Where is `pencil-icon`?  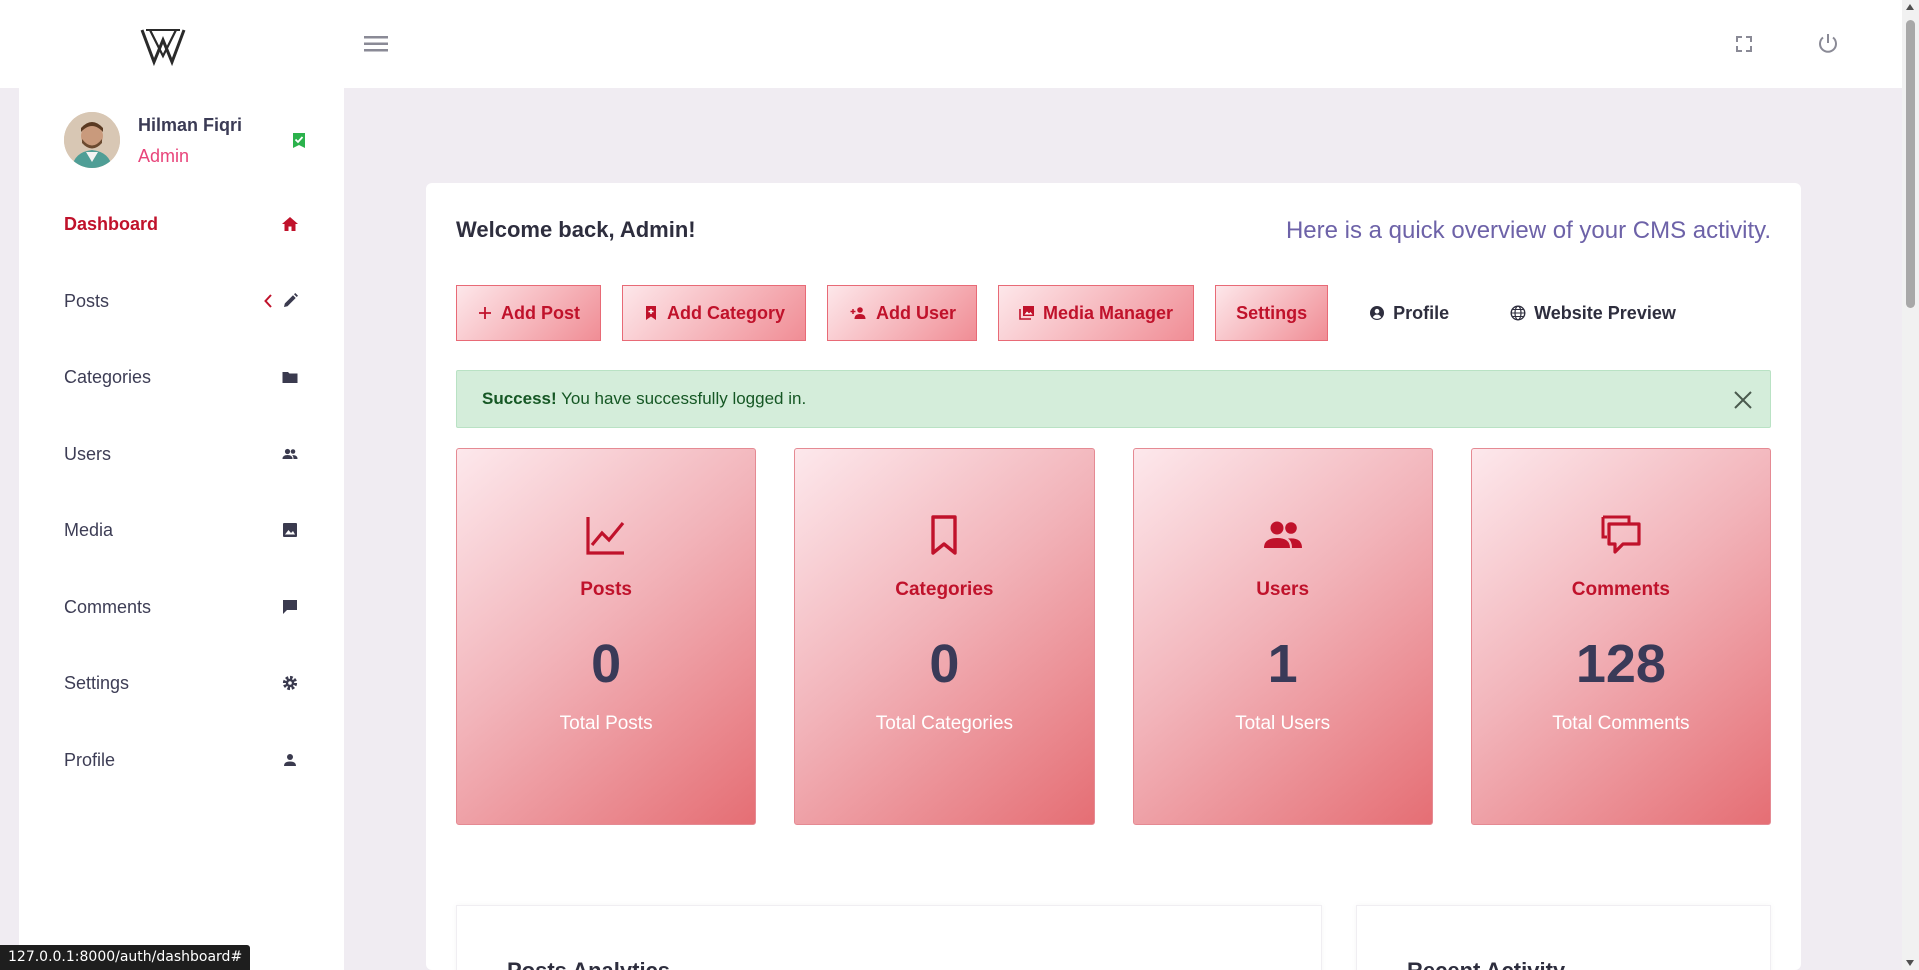 pencil-icon is located at coordinates (291, 299).